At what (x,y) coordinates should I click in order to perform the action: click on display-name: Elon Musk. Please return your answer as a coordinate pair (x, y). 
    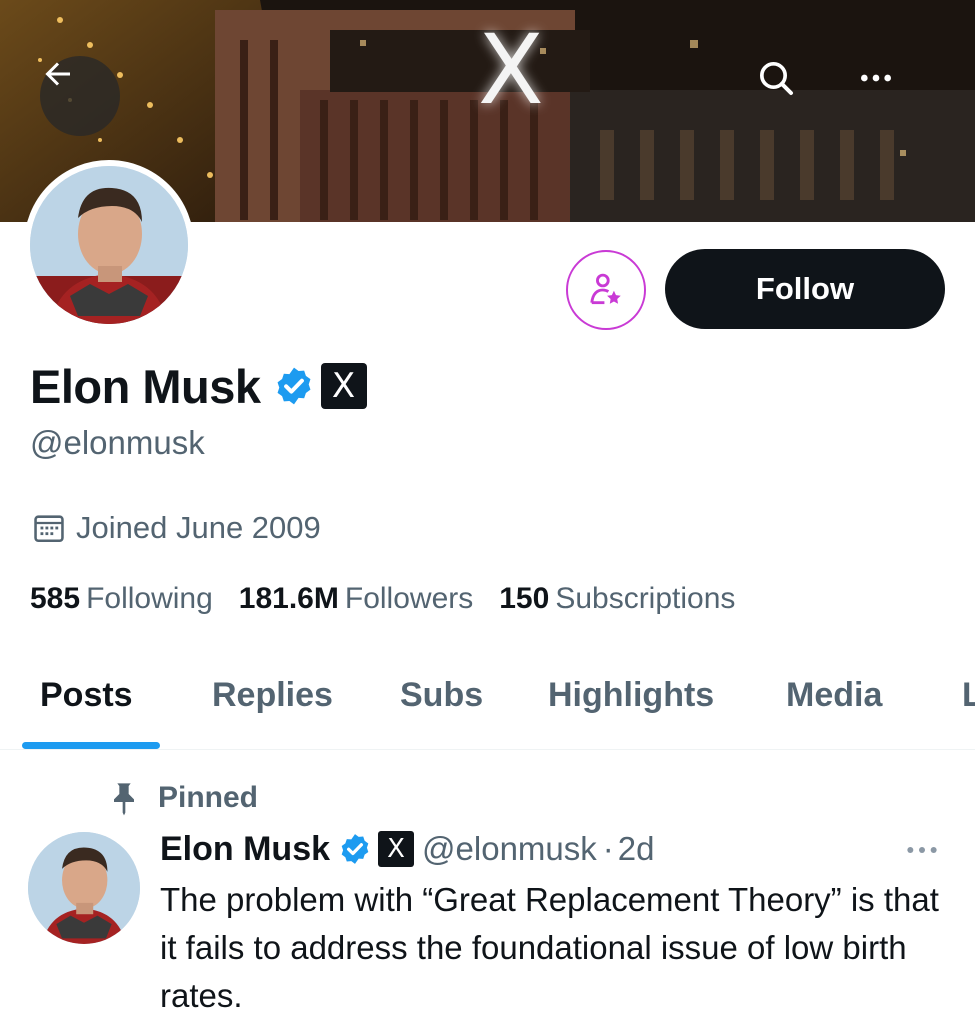
    Looking at the image, I should click on (145, 386).